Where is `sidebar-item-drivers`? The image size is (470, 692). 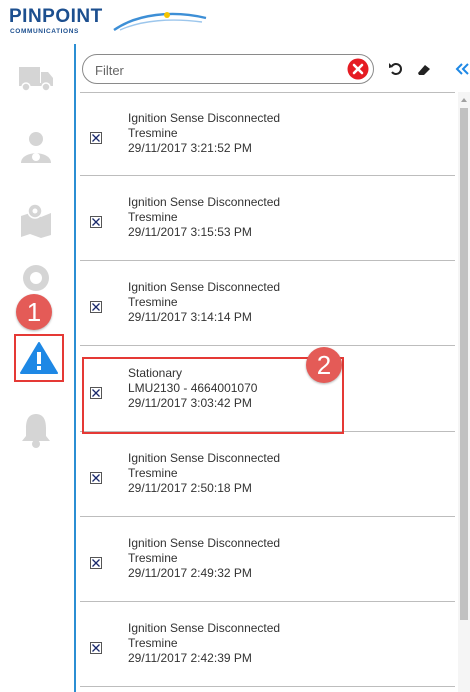 sidebar-item-drivers is located at coordinates (36, 148).